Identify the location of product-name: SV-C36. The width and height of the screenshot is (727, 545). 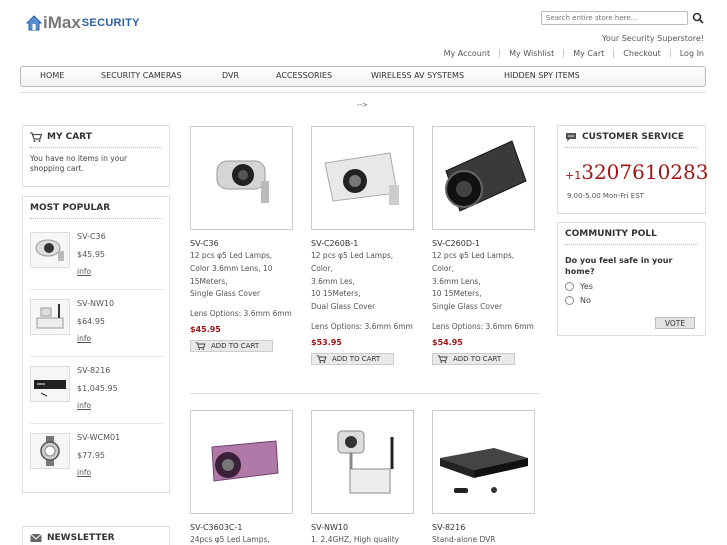
(245, 243).